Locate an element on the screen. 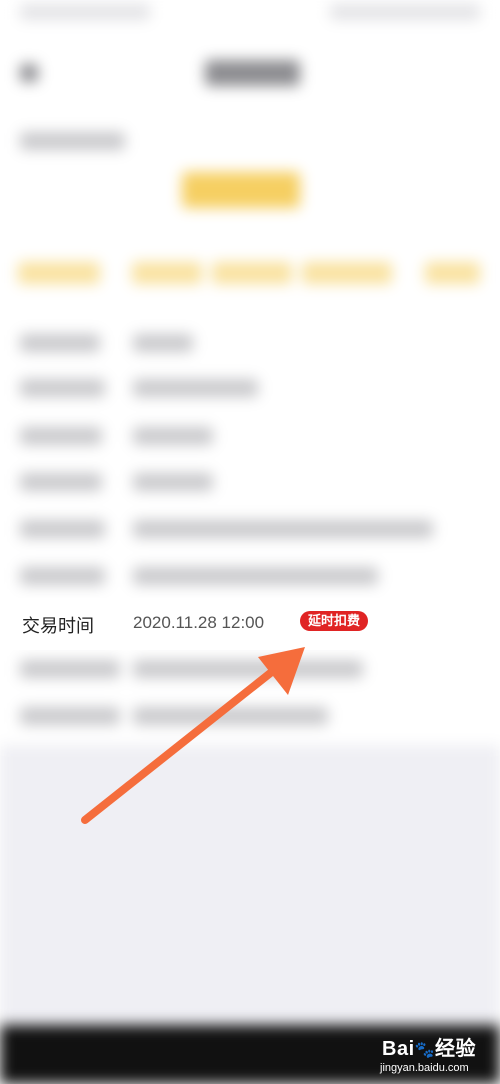 This screenshot has height=1084, width=500. amount-display is located at coordinates (241, 190).